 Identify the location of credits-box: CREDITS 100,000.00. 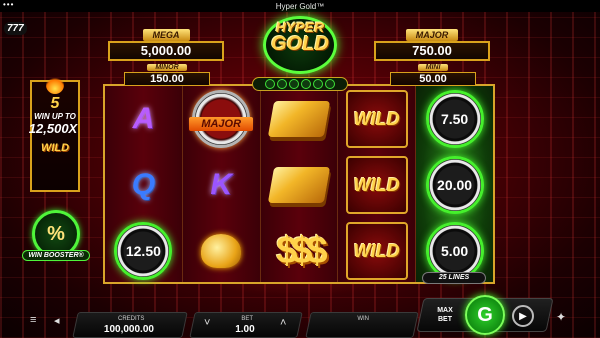
(130, 325).